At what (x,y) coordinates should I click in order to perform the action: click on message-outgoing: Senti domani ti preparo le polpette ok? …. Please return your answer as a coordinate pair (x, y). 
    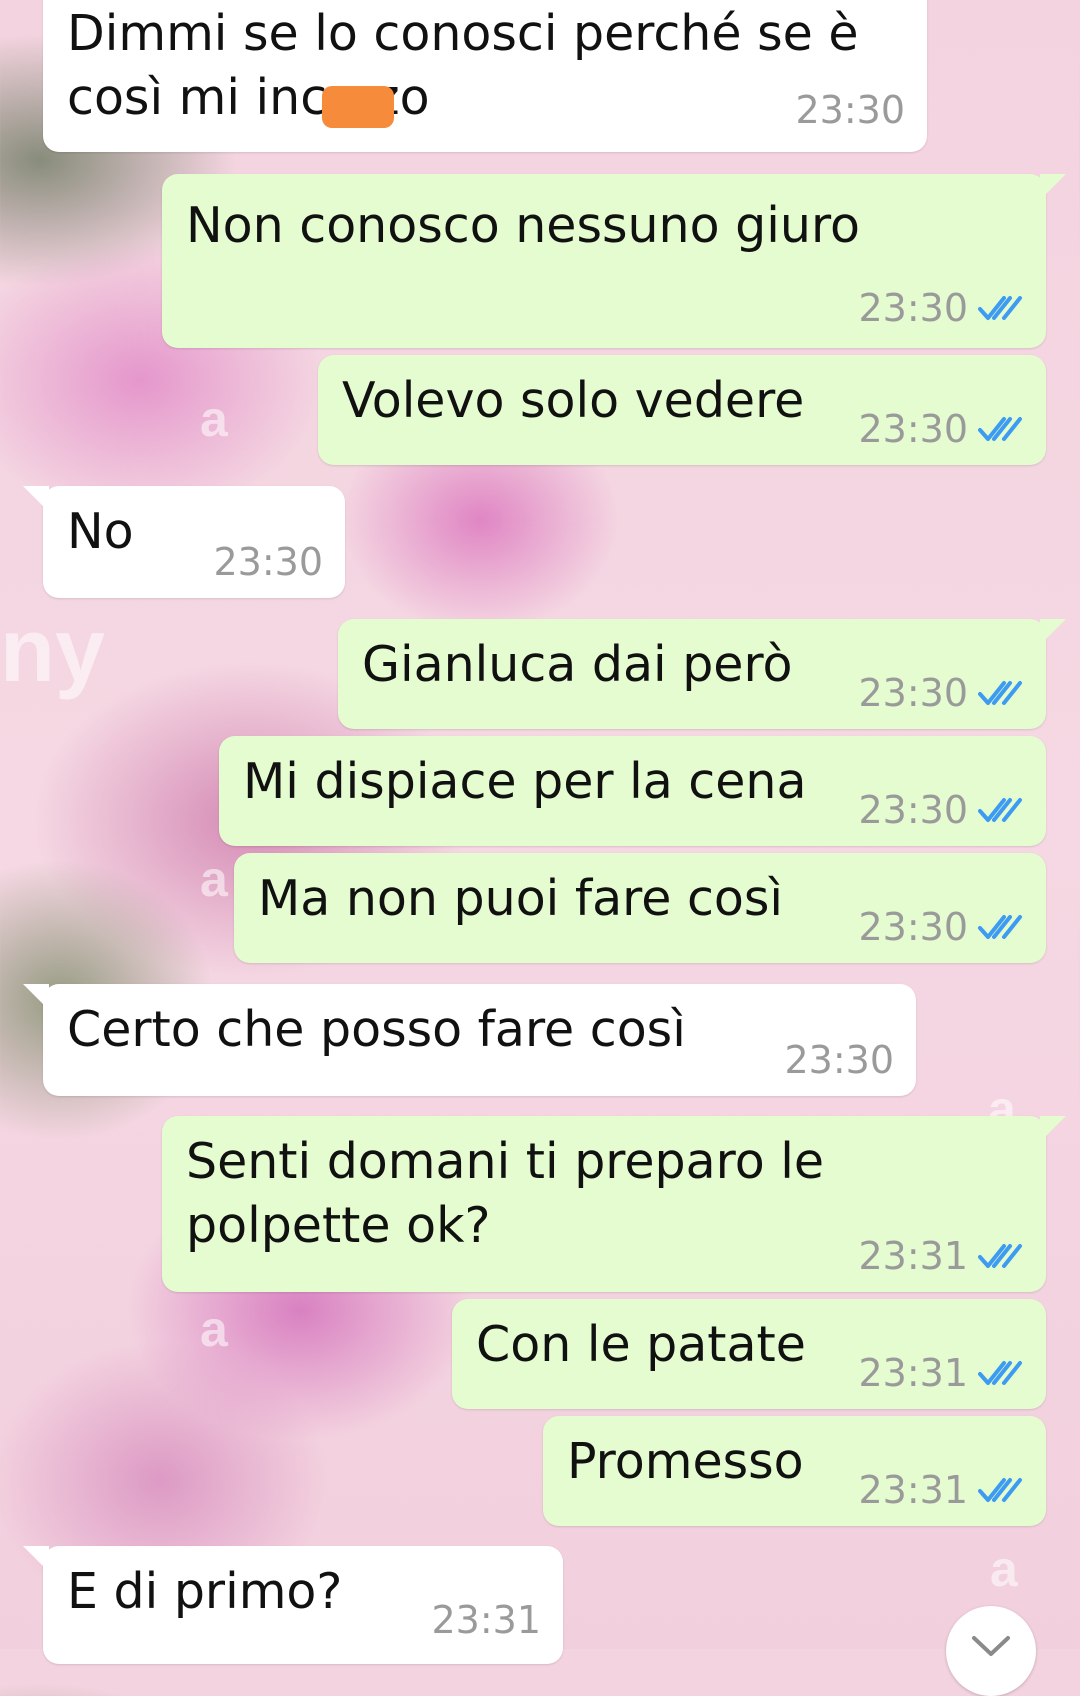
    Looking at the image, I should click on (614, 1204).